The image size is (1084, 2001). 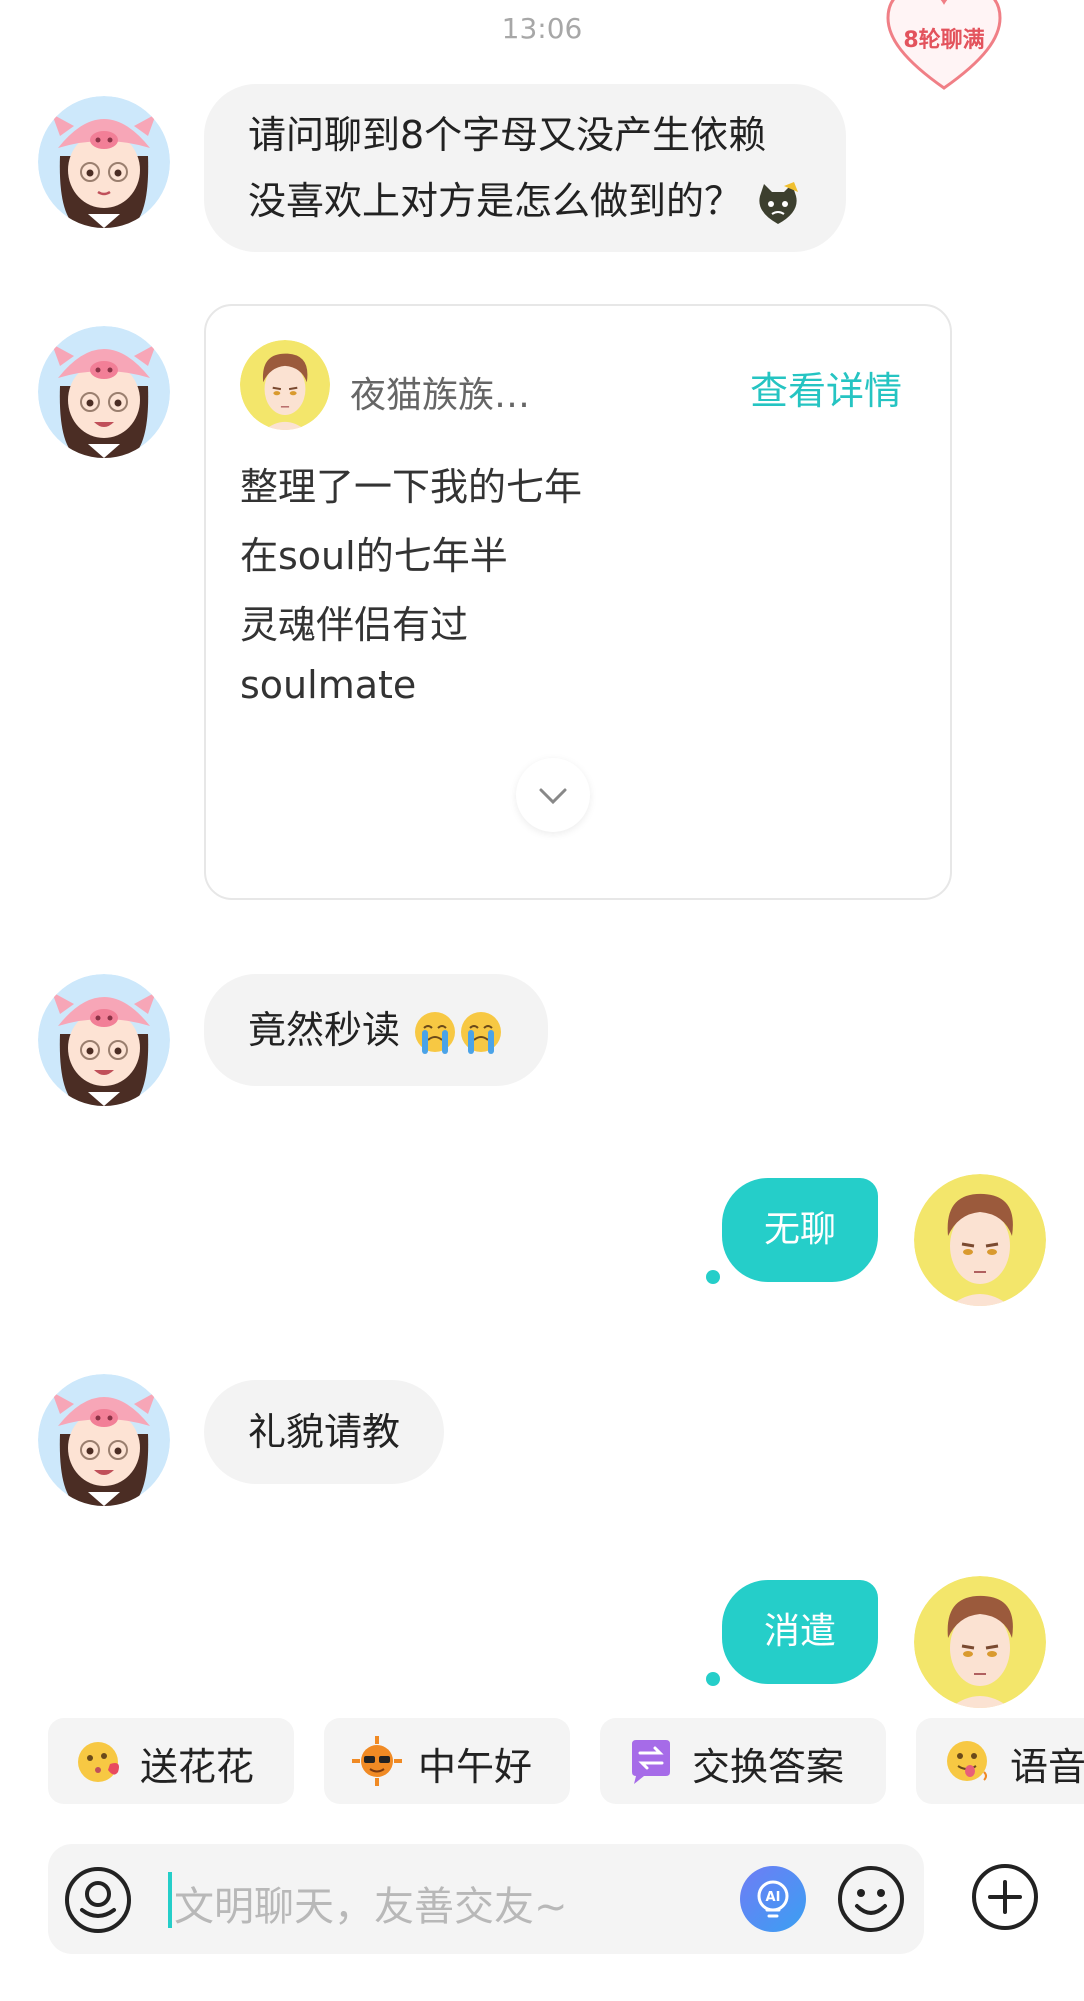 What do you see at coordinates (826, 387) in the screenshot?
I see `view-details-link: 查看详情` at bounding box center [826, 387].